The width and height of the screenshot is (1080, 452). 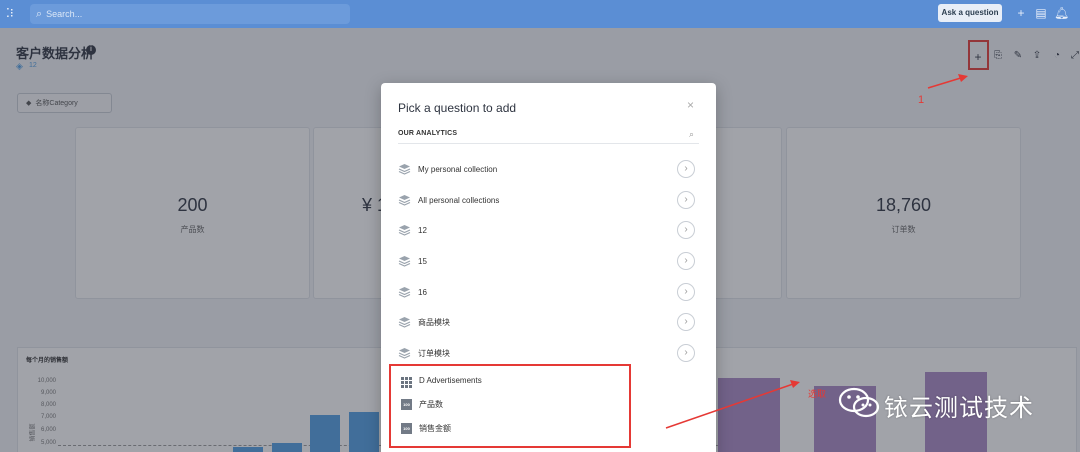 I want to click on plus-icon: +, so click(x=1021, y=13).